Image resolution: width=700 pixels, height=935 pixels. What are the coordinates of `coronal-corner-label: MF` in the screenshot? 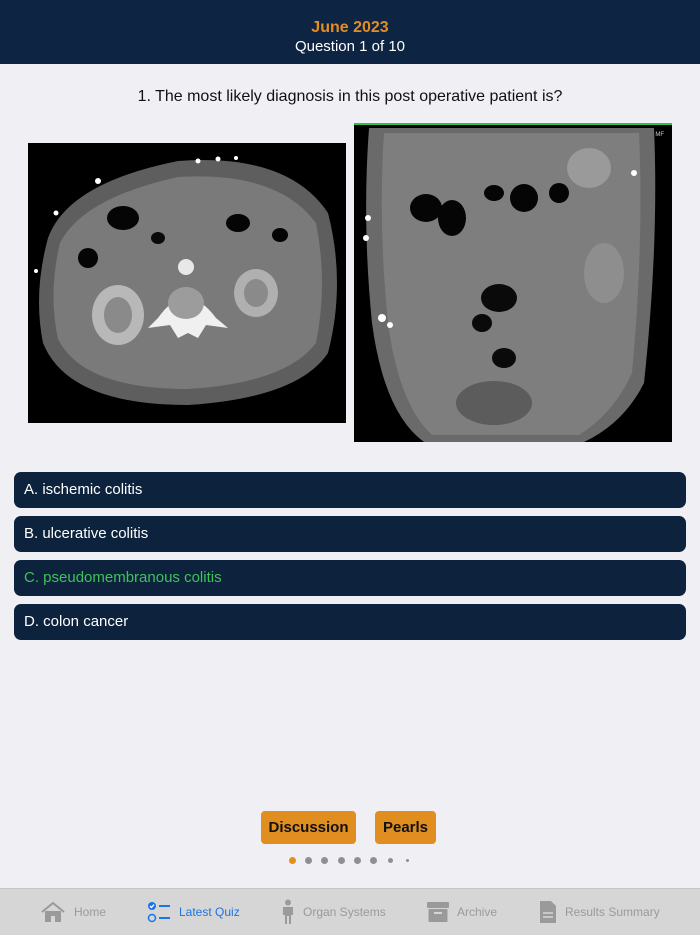 It's located at (659, 135).